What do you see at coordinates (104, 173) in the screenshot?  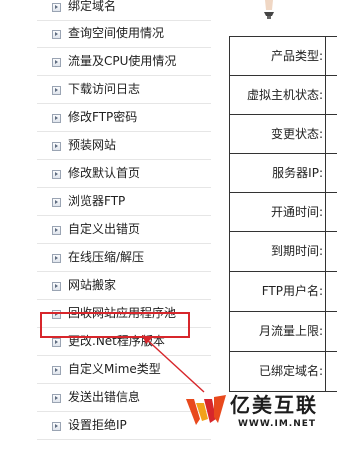 I see `sidebar-item-label: 修改默认首页` at bounding box center [104, 173].